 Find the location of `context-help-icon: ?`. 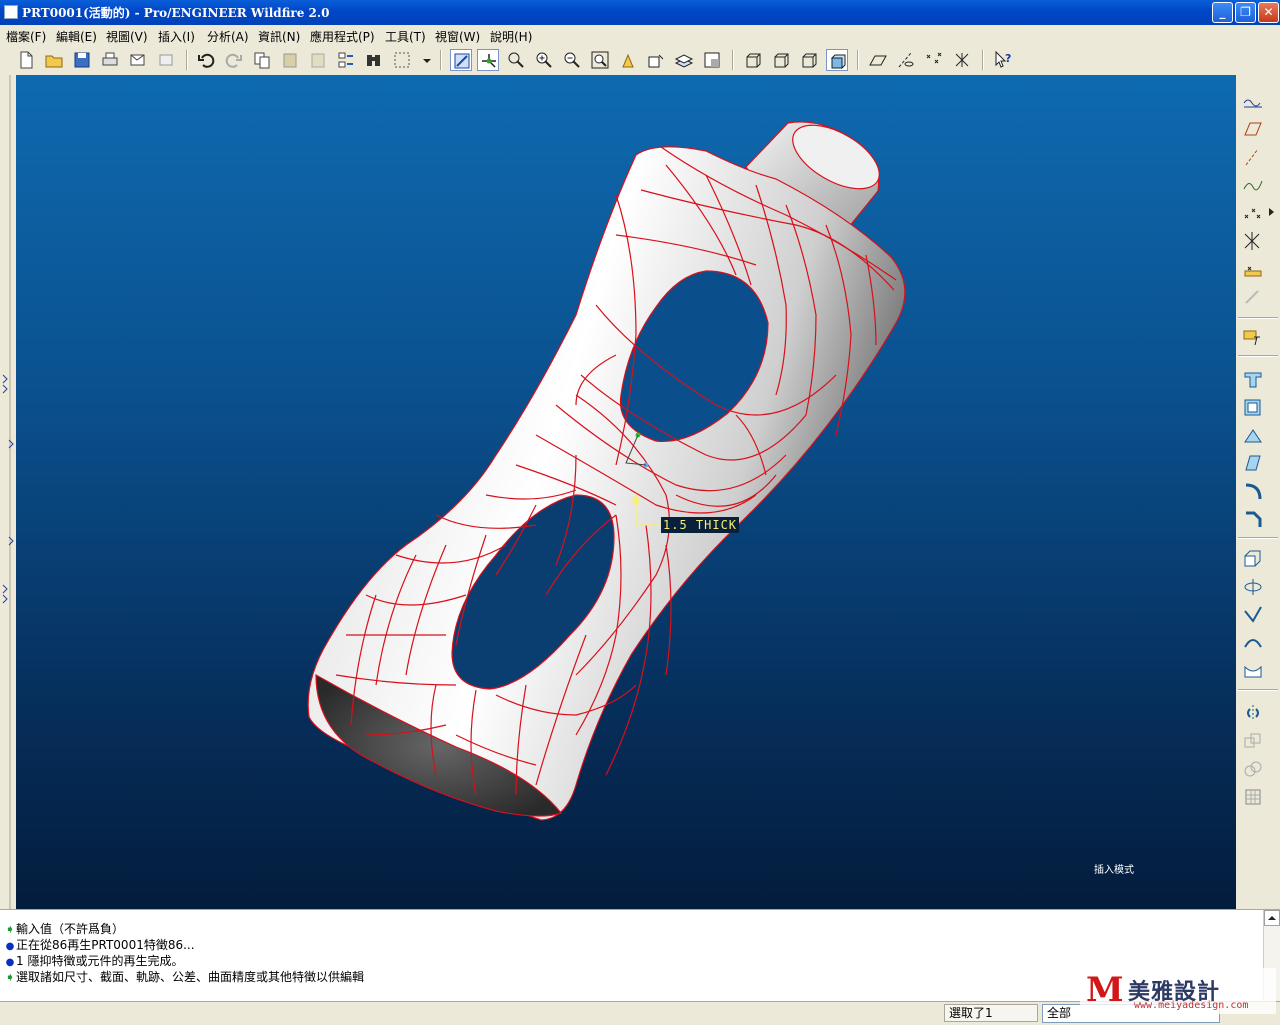

context-help-icon: ? is located at coordinates (1003, 60).